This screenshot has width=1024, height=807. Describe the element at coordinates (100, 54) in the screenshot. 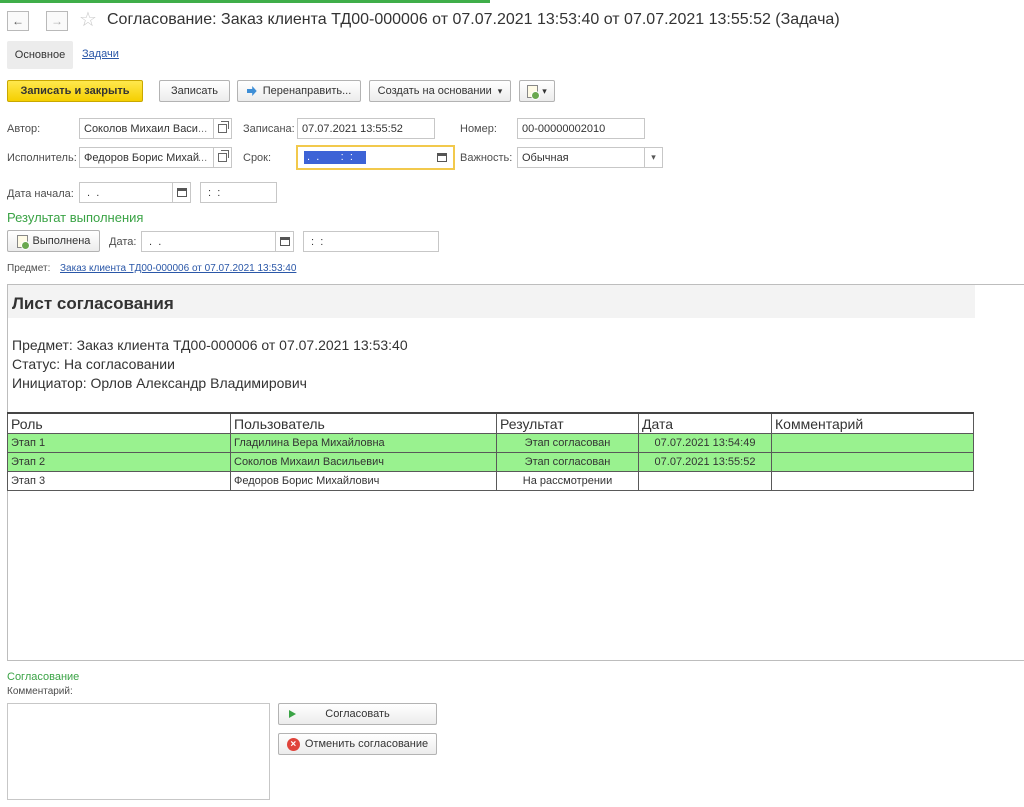

I see `tab-tasks: Задачи` at that location.